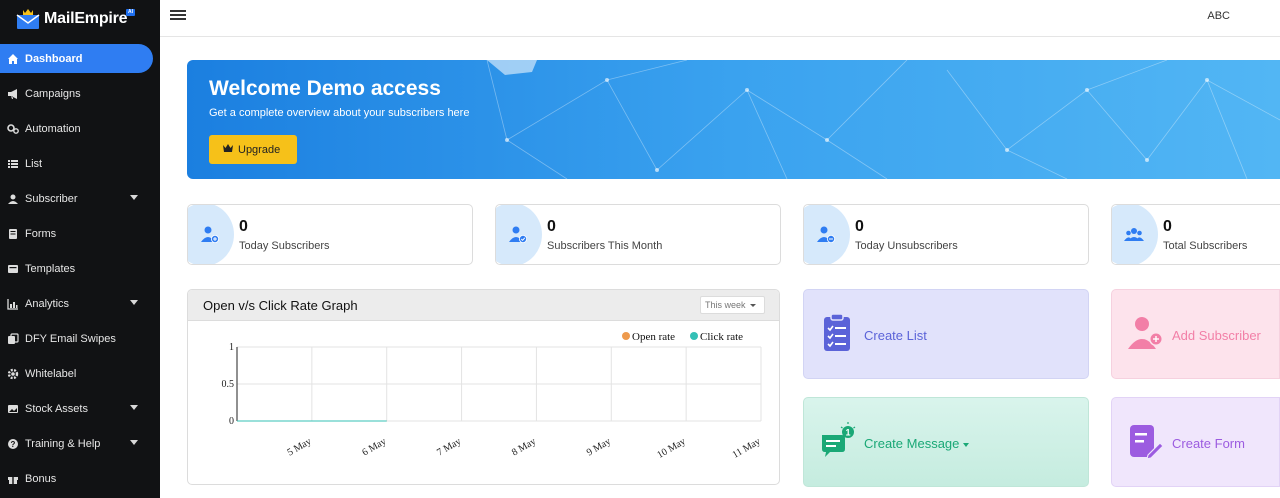  I want to click on graph-header: Open v/s Click Rate Graph This week, so click(483, 305).